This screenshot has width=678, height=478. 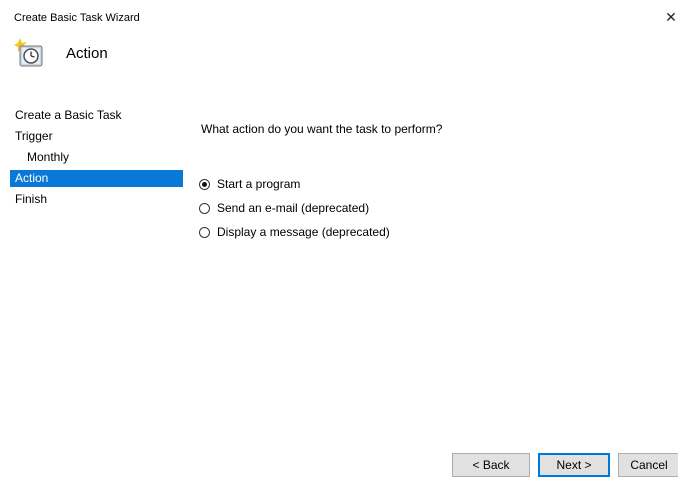 What do you see at coordinates (31, 199) in the screenshot?
I see `step-finish: Finish` at bounding box center [31, 199].